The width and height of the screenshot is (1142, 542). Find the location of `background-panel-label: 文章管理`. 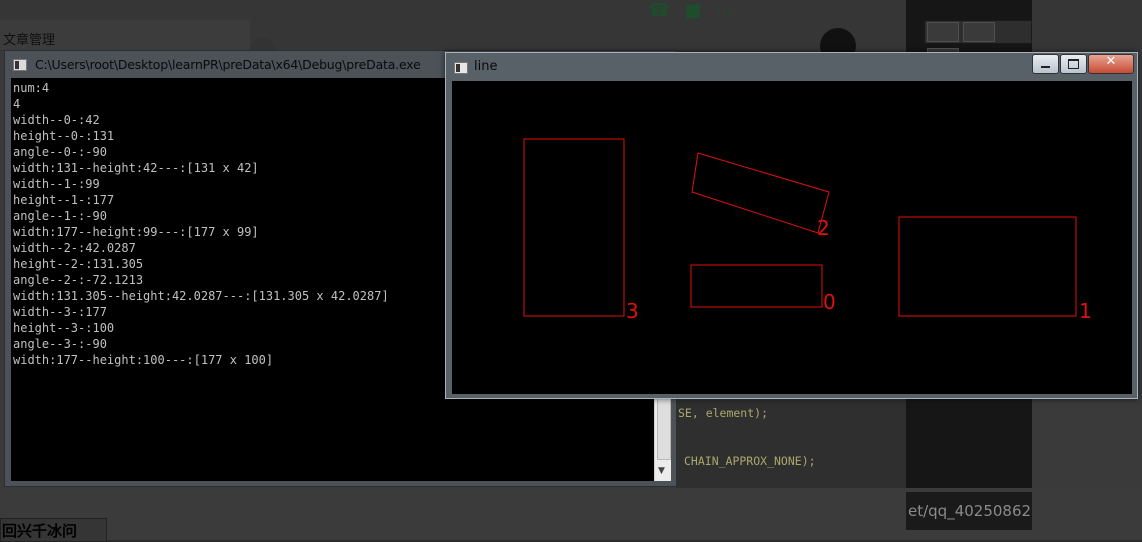

background-panel-label: 文章管理 is located at coordinates (29, 40).